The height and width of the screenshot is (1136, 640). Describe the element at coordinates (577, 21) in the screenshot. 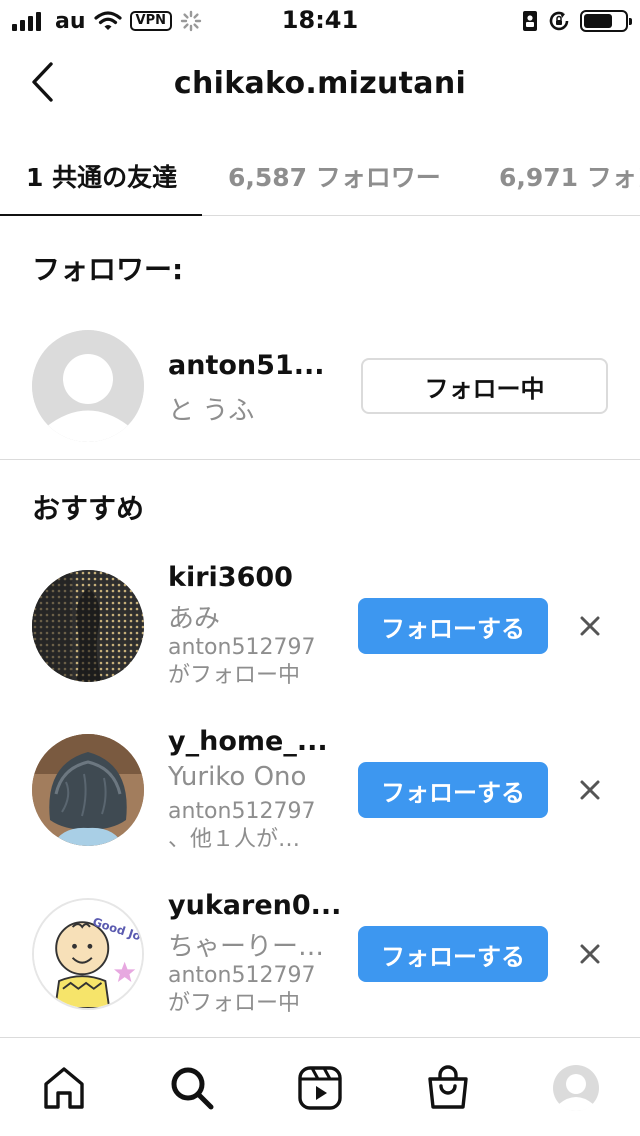

I see `status-right` at that location.